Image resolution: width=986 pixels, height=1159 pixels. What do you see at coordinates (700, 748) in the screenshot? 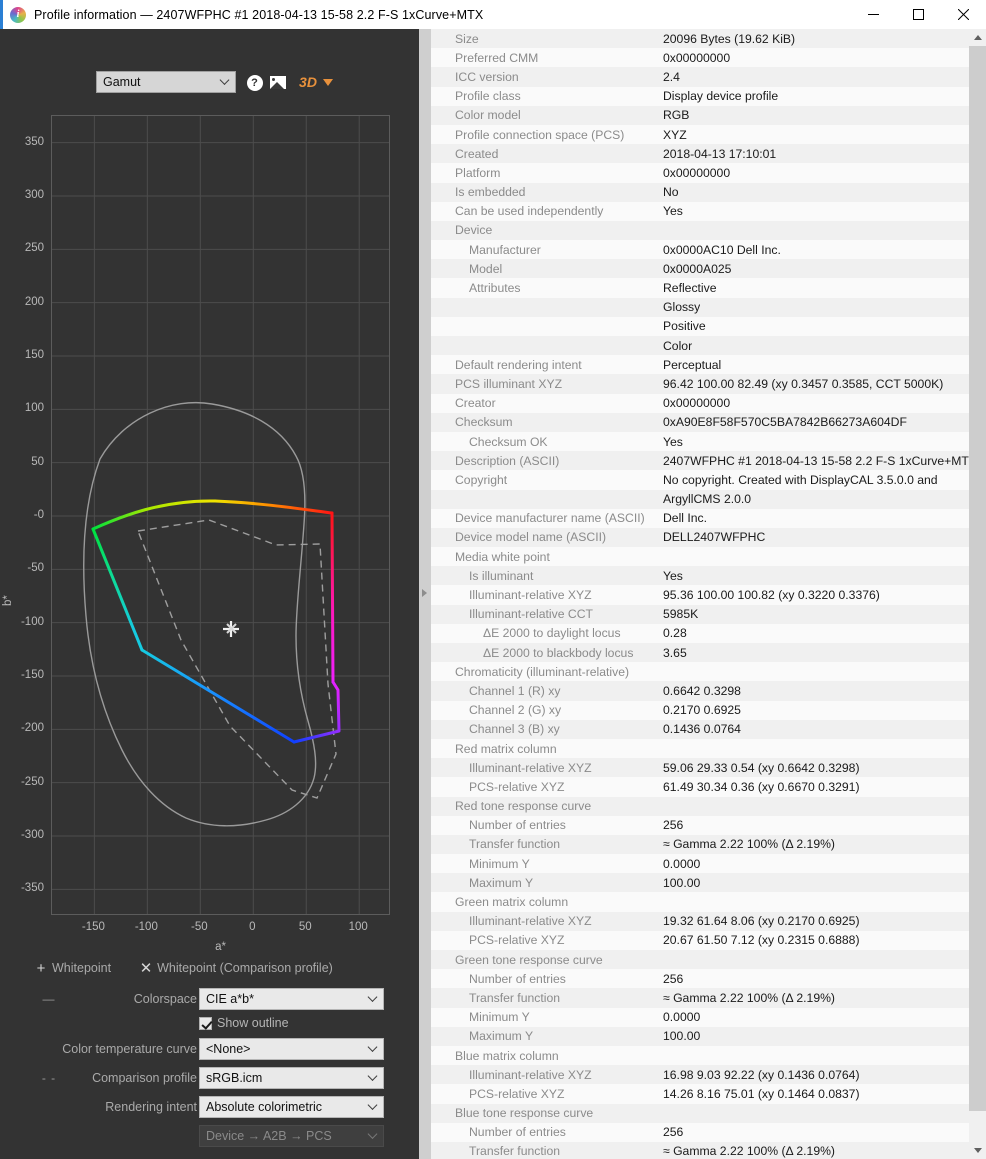
I see `table-row: Red matrix column` at bounding box center [700, 748].